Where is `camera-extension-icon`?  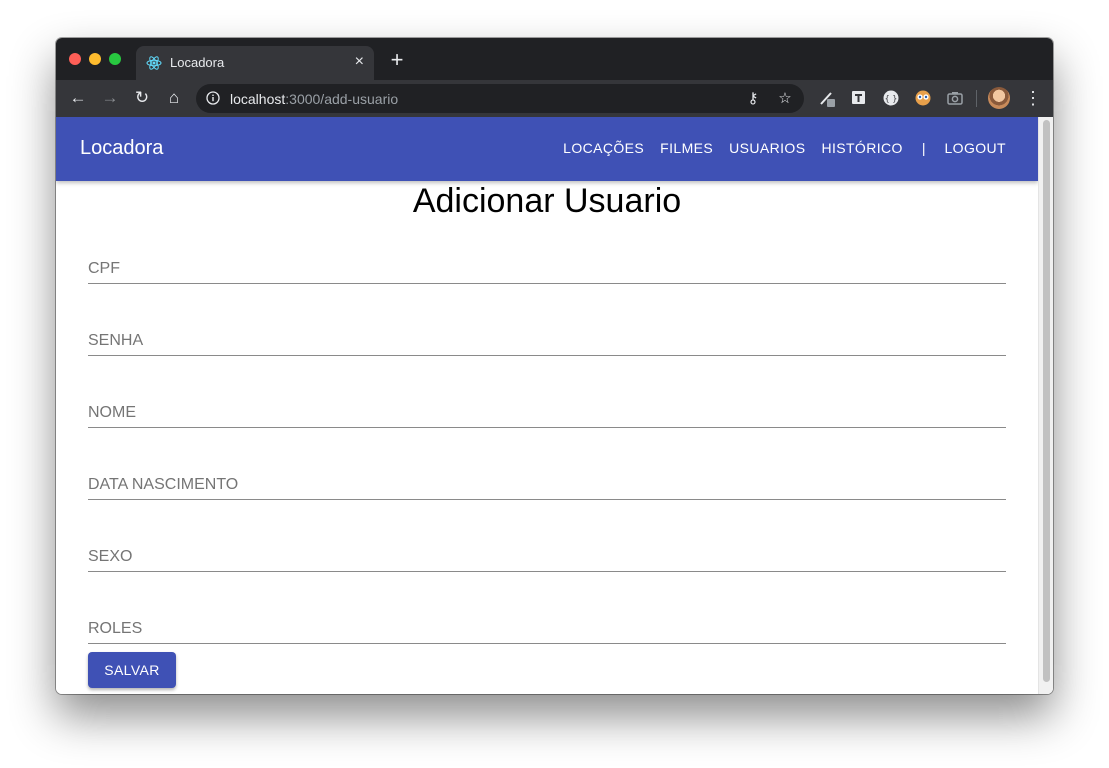 camera-extension-icon is located at coordinates (955, 98).